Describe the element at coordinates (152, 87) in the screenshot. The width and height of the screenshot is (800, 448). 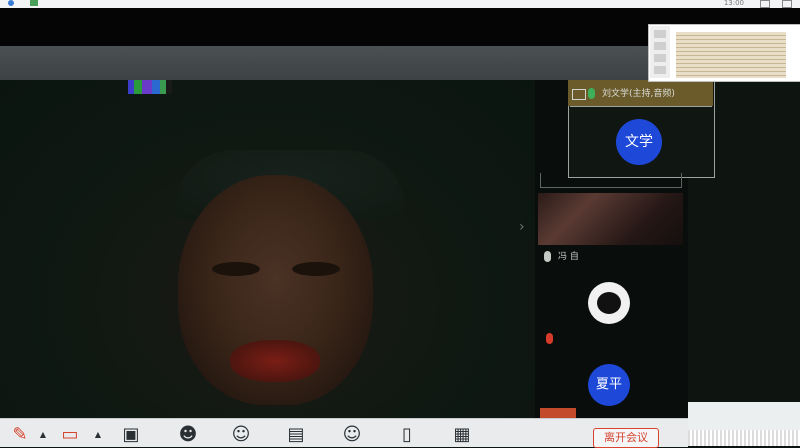
I see `video-artifact` at that location.